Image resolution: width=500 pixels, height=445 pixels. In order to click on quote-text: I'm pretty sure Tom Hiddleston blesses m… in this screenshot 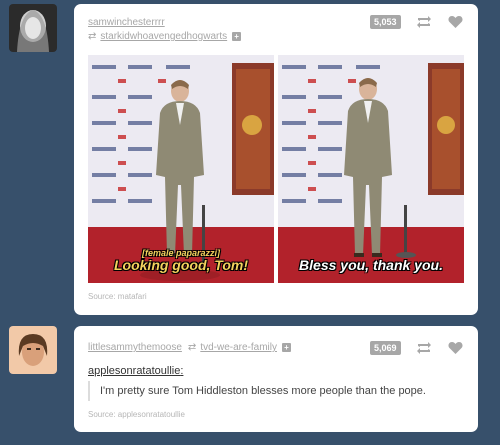, I will do `click(273, 391)`.